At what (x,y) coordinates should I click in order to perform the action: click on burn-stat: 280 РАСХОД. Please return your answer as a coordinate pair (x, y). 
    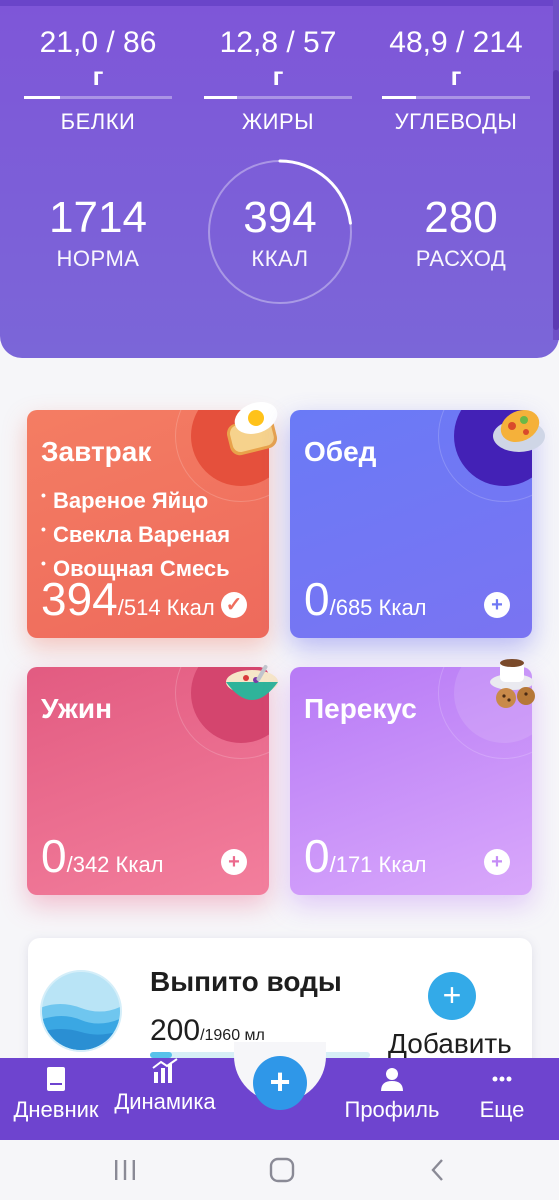
    Looking at the image, I should click on (461, 232).